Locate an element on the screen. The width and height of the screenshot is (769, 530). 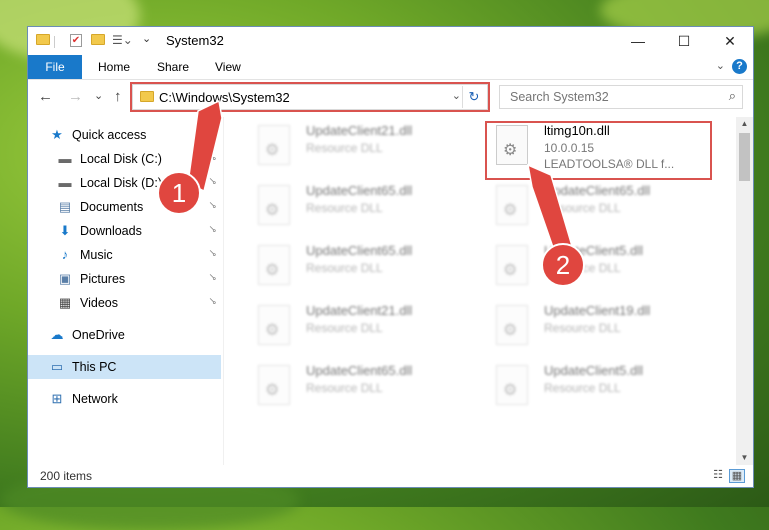
back-button: ← is located at coordinates (45, 96).